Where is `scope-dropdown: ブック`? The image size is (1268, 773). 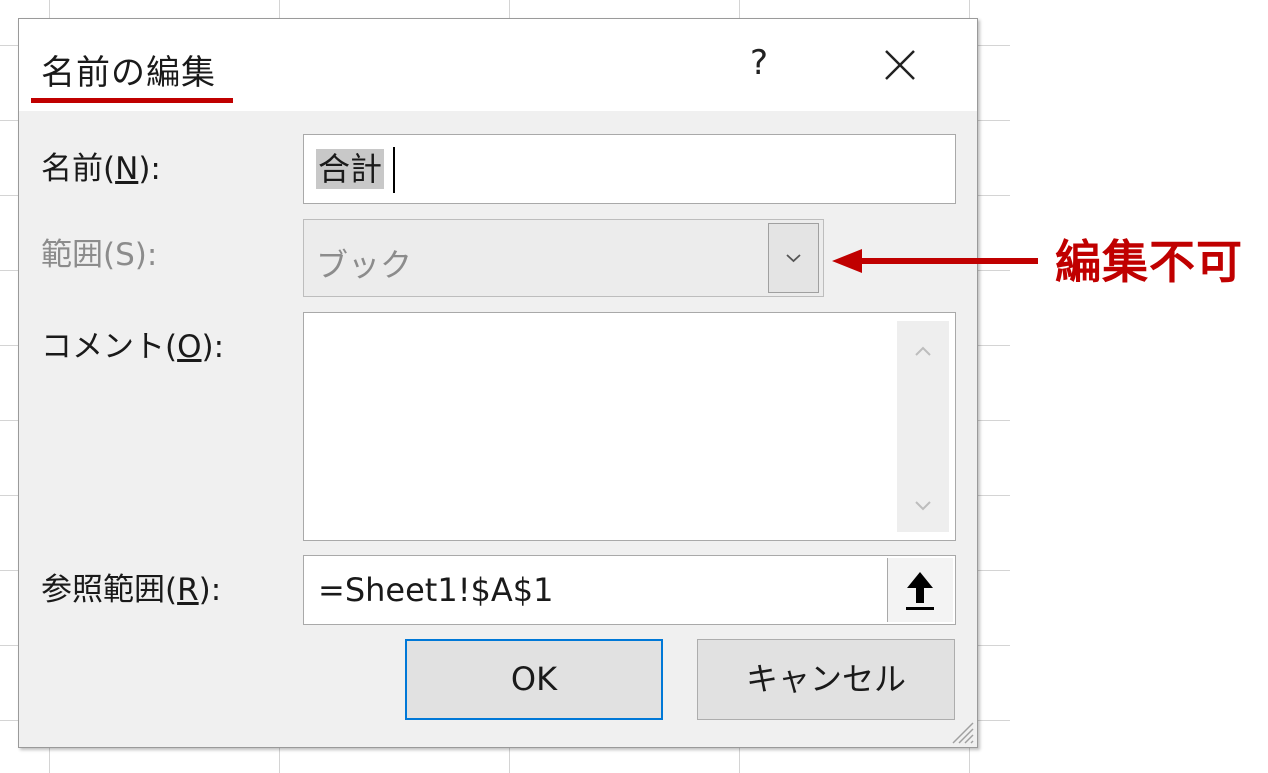 scope-dropdown: ブック is located at coordinates (563, 258).